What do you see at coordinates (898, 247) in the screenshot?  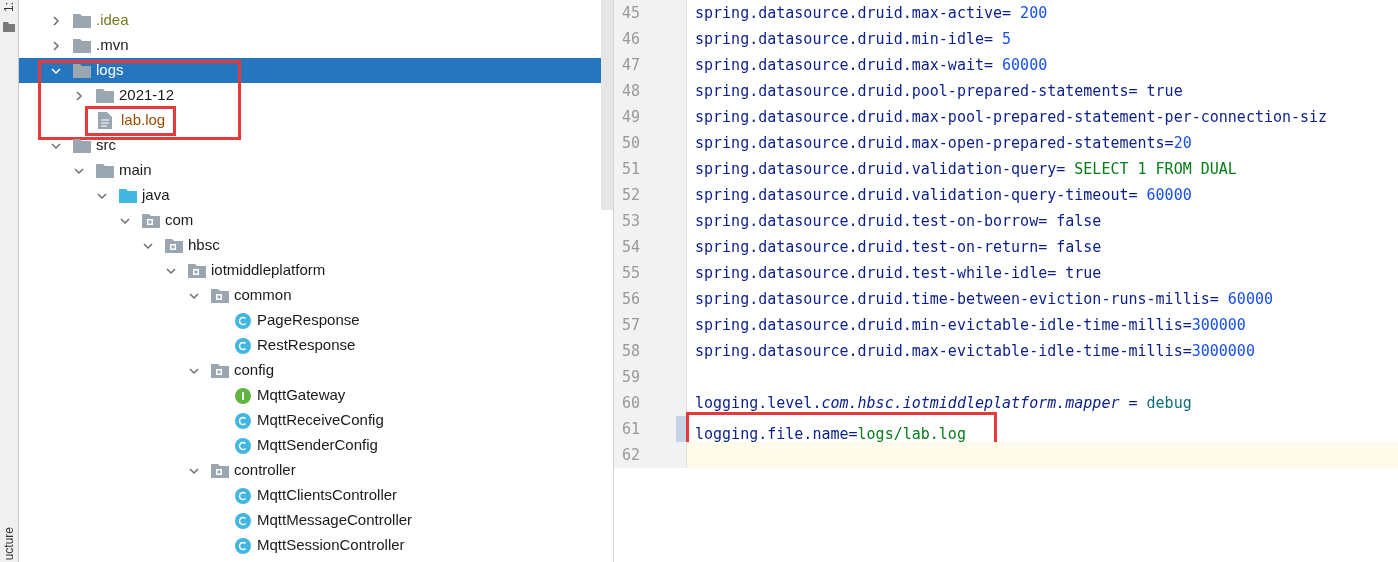 I see `code-line: spring.datasource.druid.test-on-return= false` at bounding box center [898, 247].